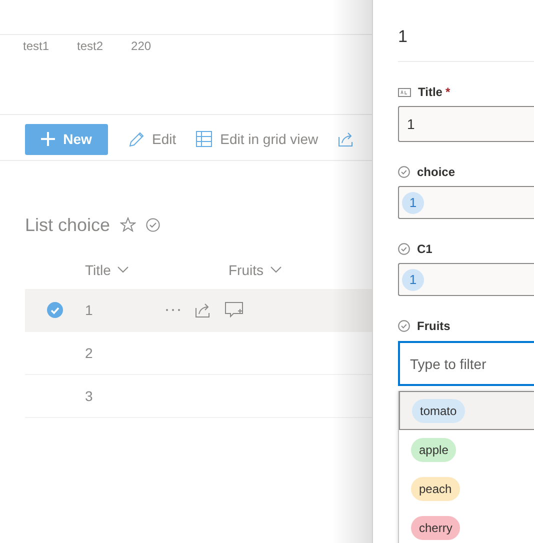 This screenshot has height=543, width=534. I want to click on text-field: 1, so click(466, 124).